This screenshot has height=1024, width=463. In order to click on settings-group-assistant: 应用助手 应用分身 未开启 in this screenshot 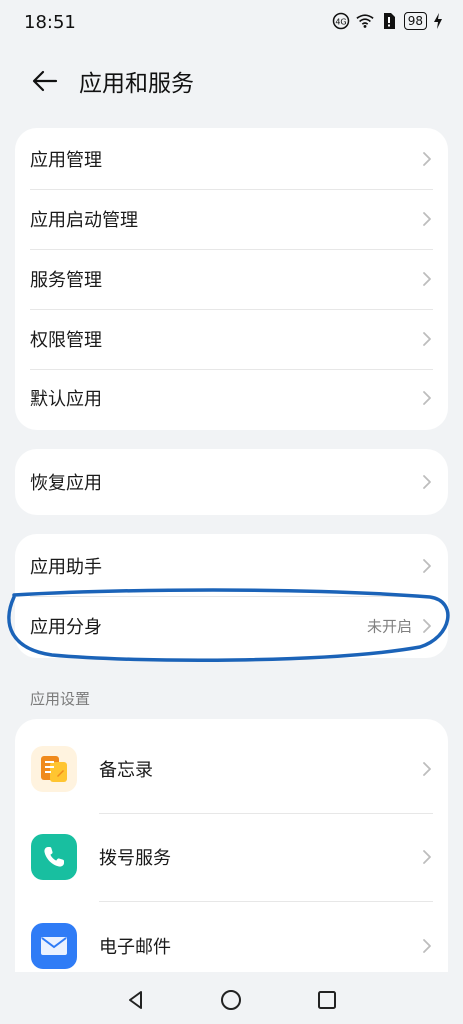, I will do `click(231, 596)`.